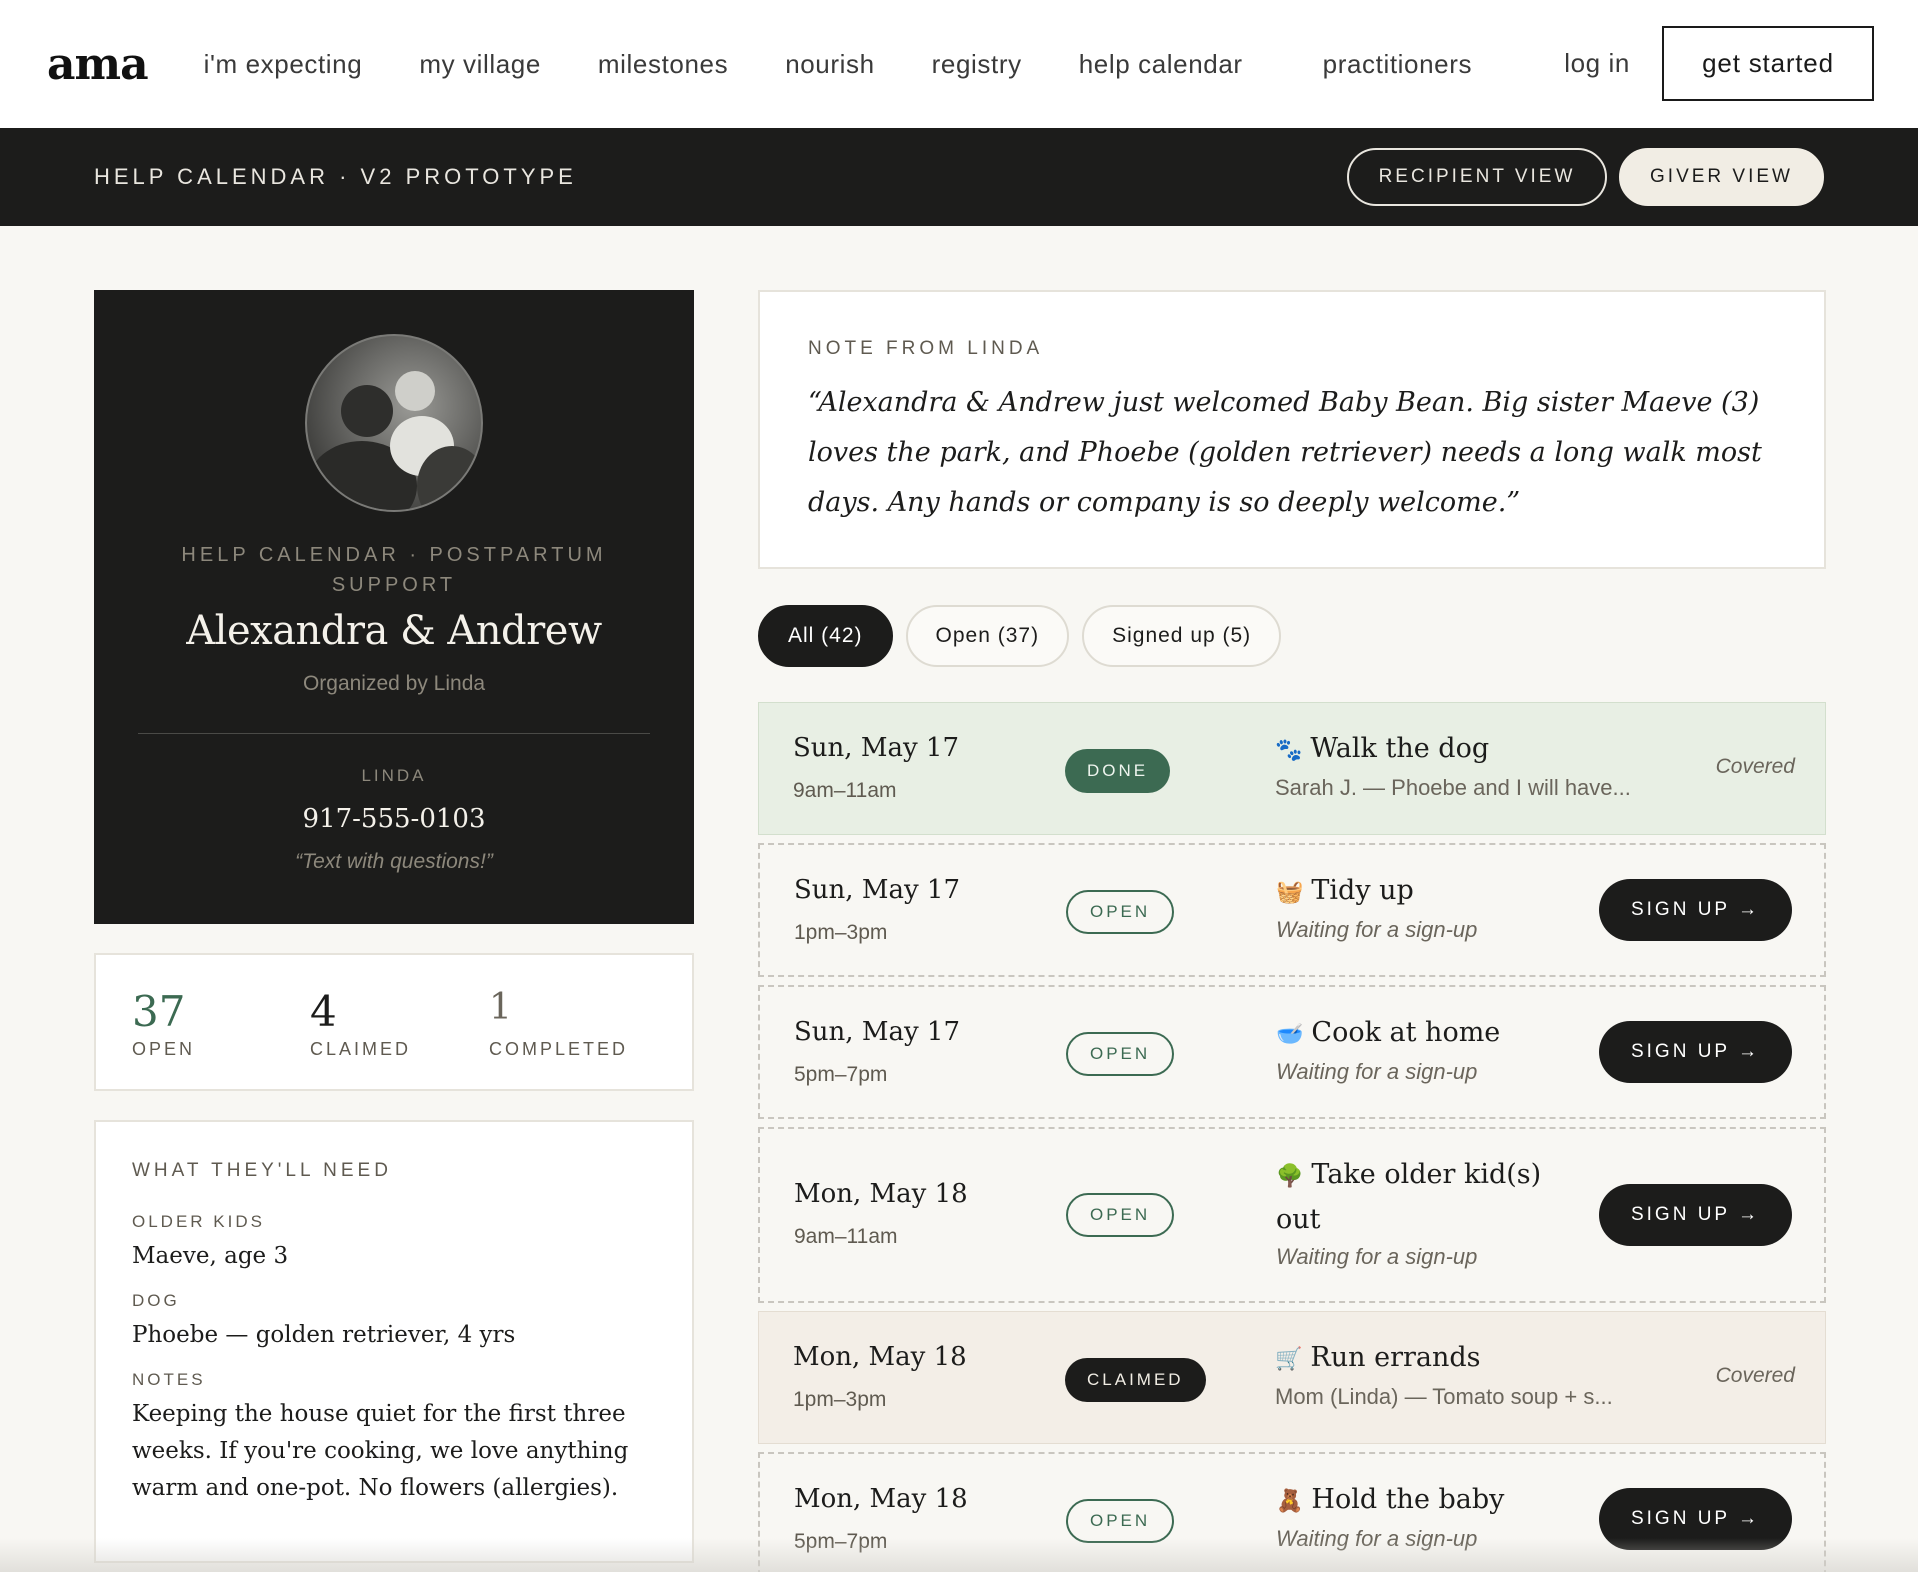 This screenshot has height=1572, width=1918. I want to click on status-badge: DONE, so click(1118, 771).